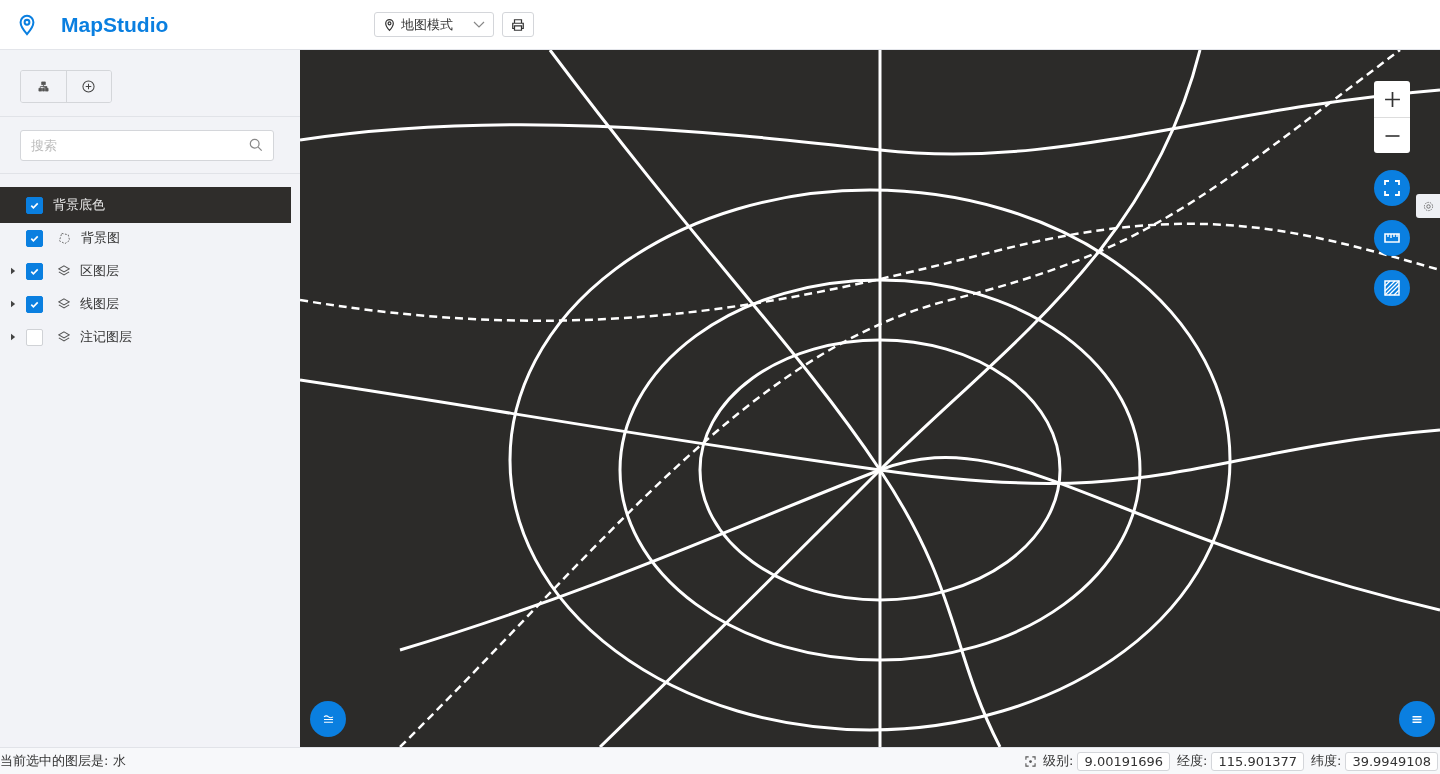 This screenshot has height=774, width=1440. What do you see at coordinates (63, 761) in the screenshot?
I see `status-message: 当前选中的图层是: 水` at bounding box center [63, 761].